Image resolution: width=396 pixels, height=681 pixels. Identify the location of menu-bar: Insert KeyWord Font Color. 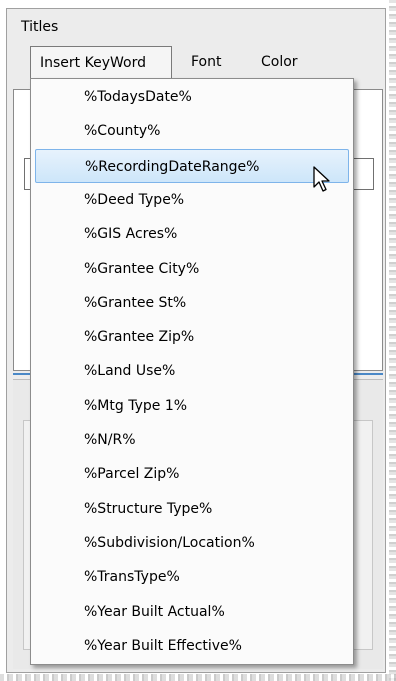
(195, 63).